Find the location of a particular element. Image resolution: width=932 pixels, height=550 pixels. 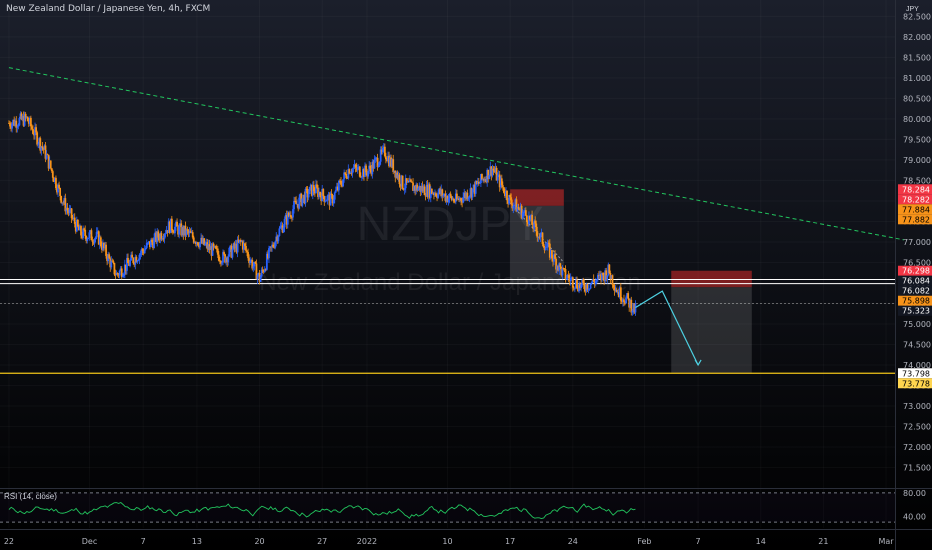

price-label-text: 75.323 is located at coordinates (916, 311).